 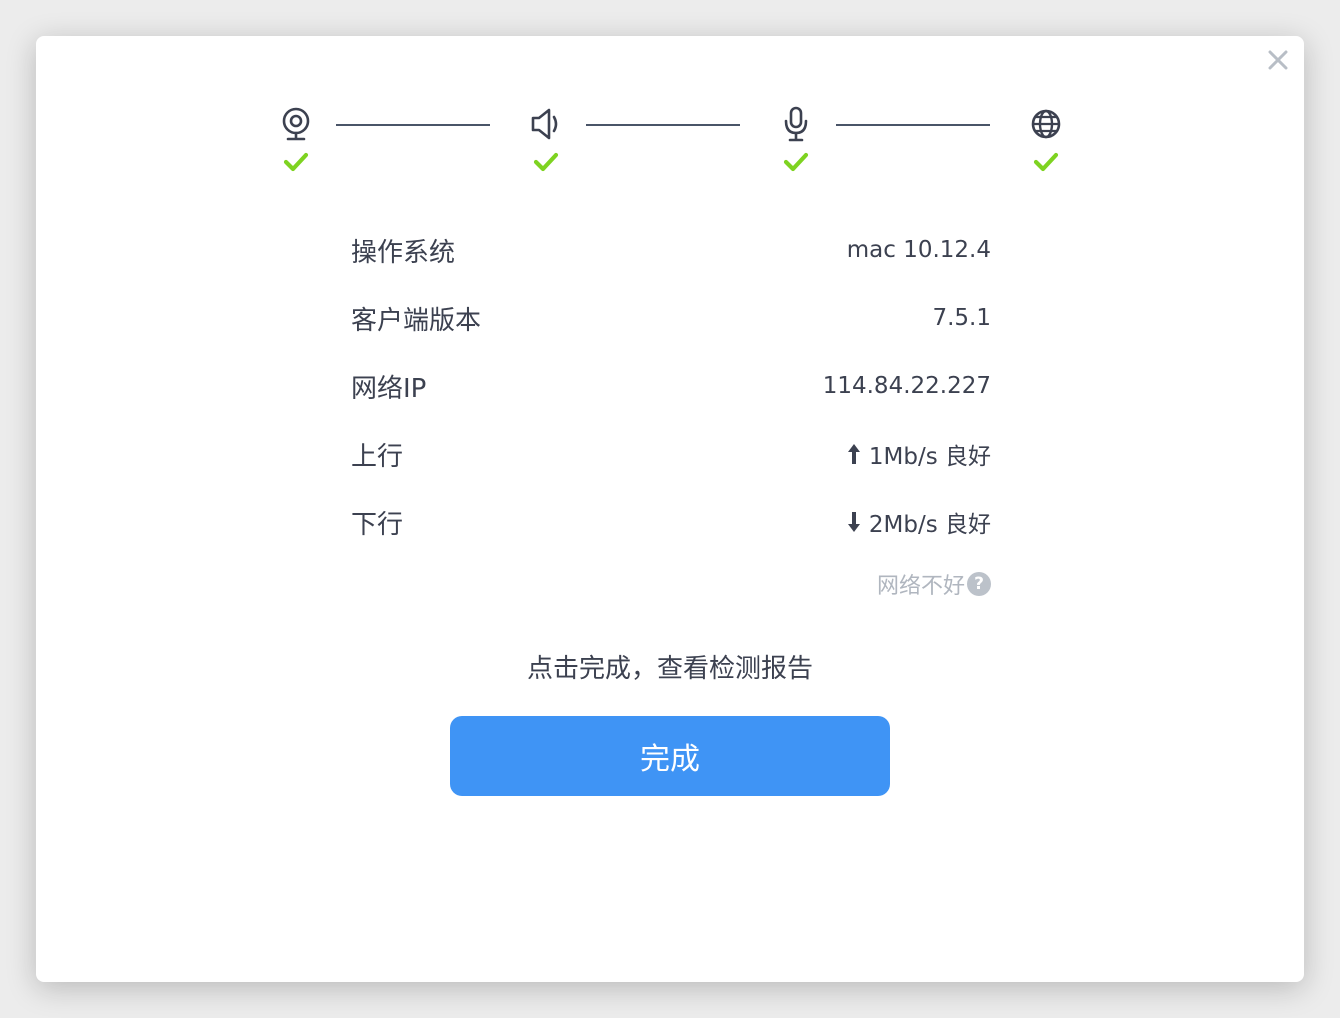 I want to click on finish-hint: 点击完成，查看检测报告, so click(x=669, y=669).